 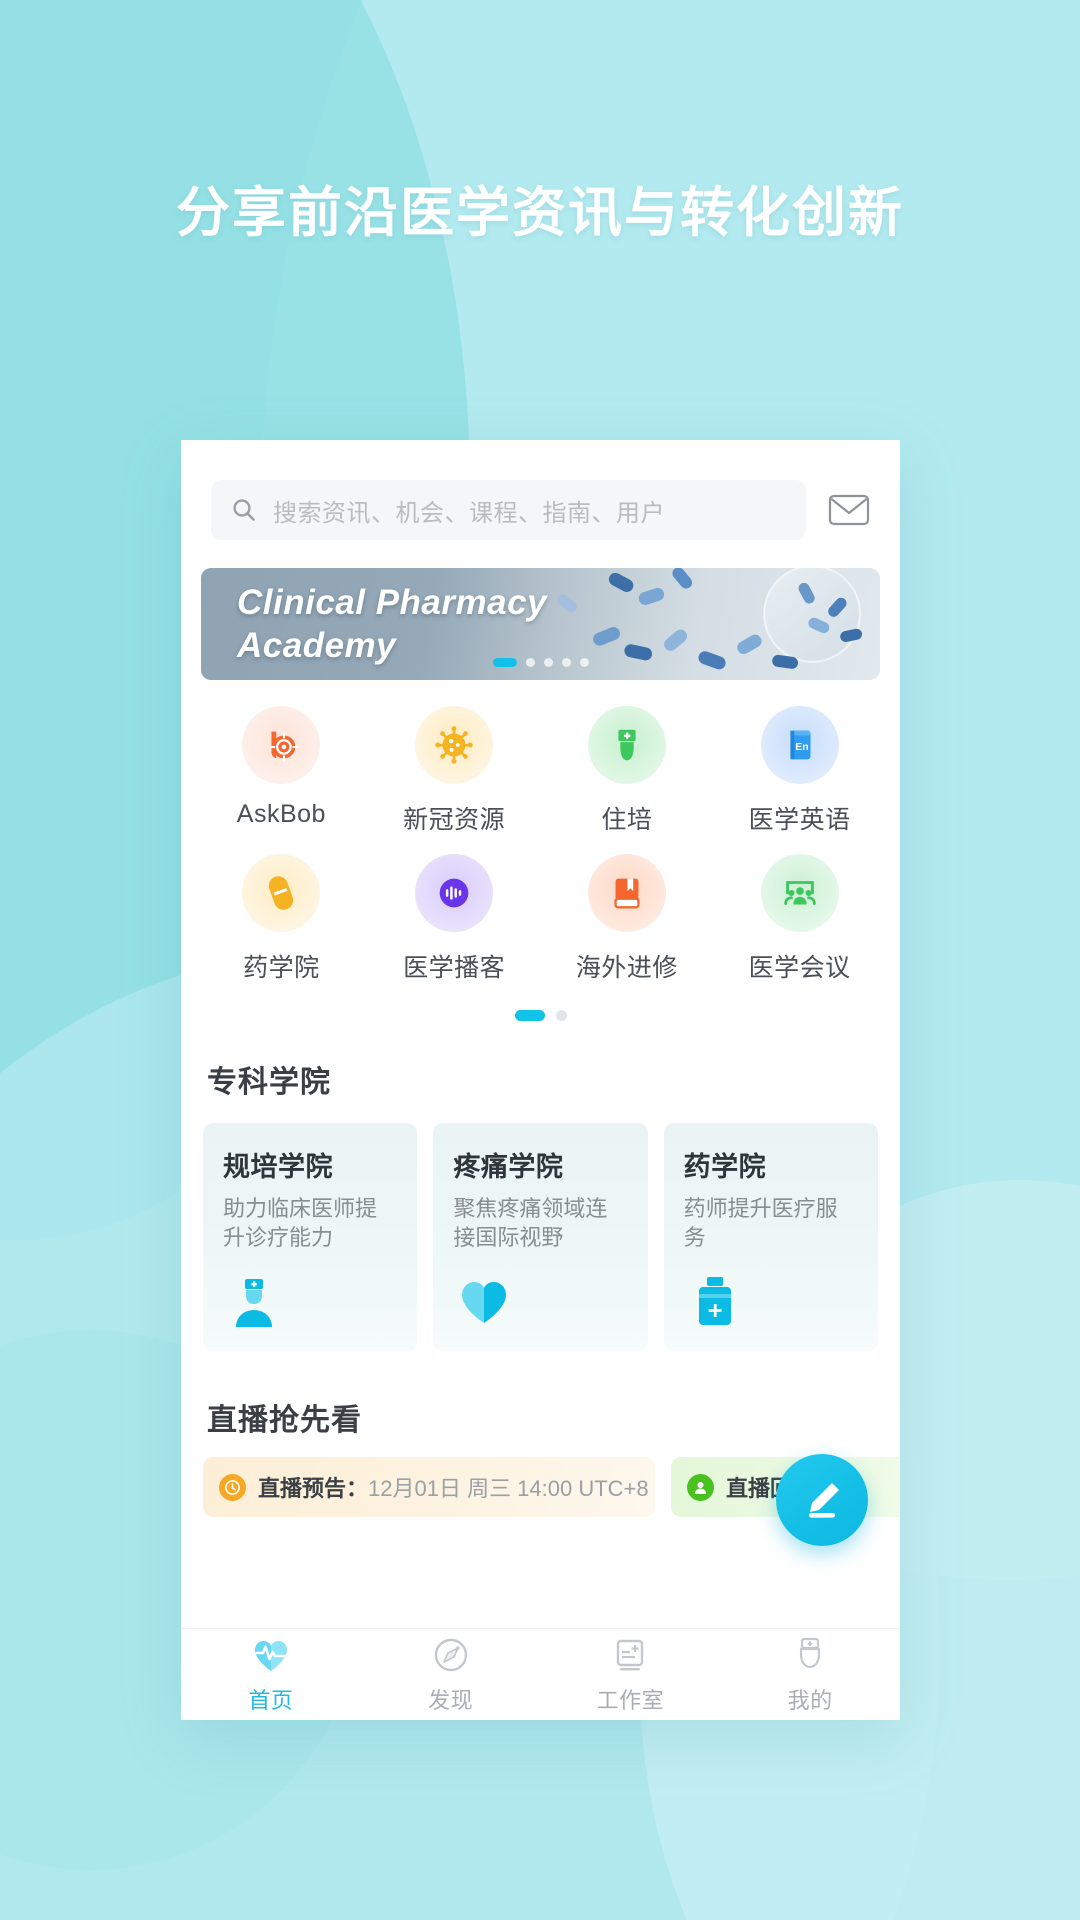 What do you see at coordinates (244, 510) in the screenshot?
I see `search-icon` at bounding box center [244, 510].